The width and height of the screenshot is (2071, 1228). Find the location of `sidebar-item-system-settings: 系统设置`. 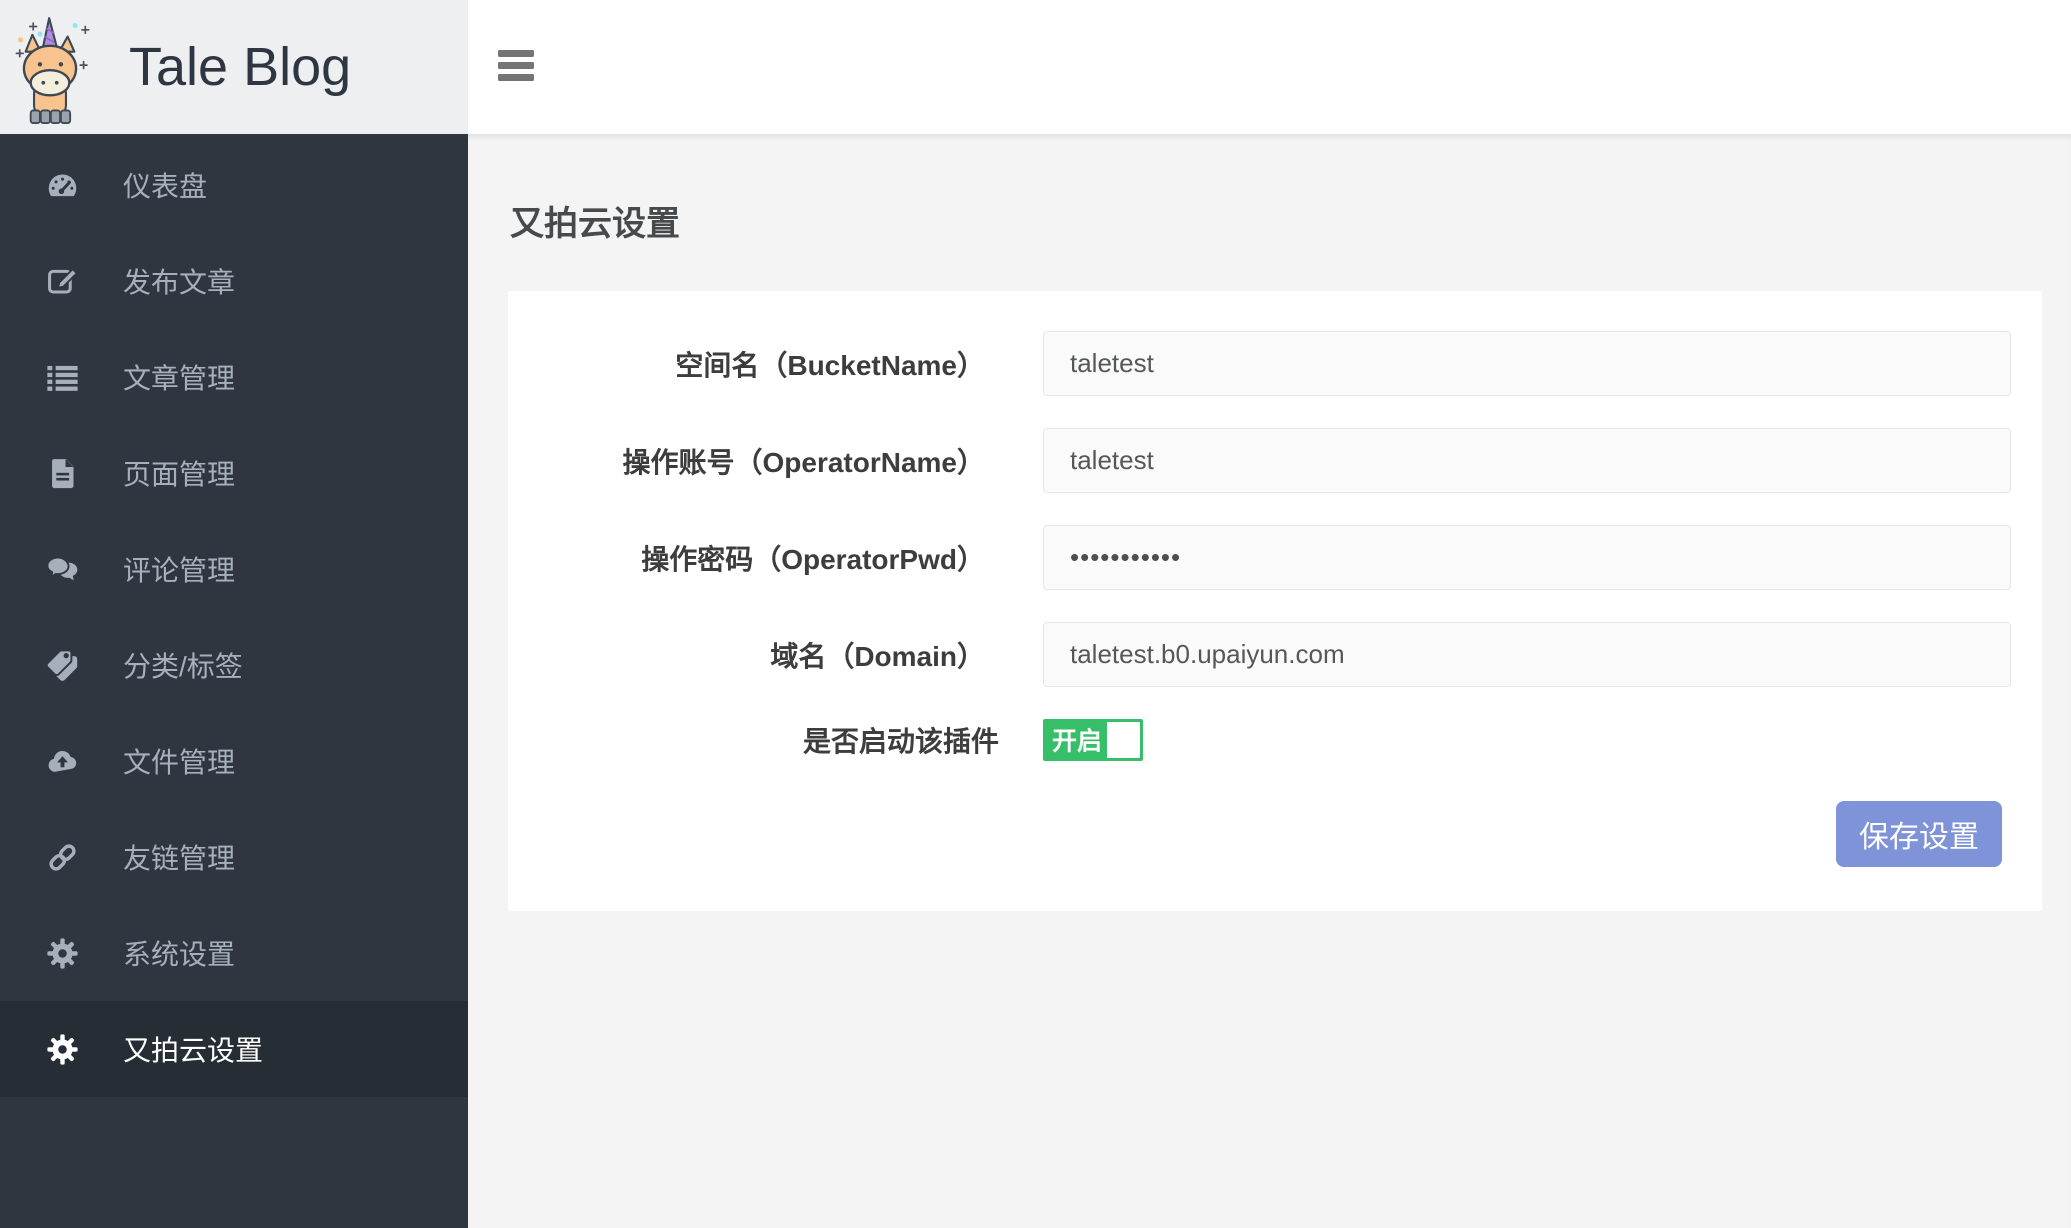

sidebar-item-system-settings: 系统设置 is located at coordinates (234, 953).